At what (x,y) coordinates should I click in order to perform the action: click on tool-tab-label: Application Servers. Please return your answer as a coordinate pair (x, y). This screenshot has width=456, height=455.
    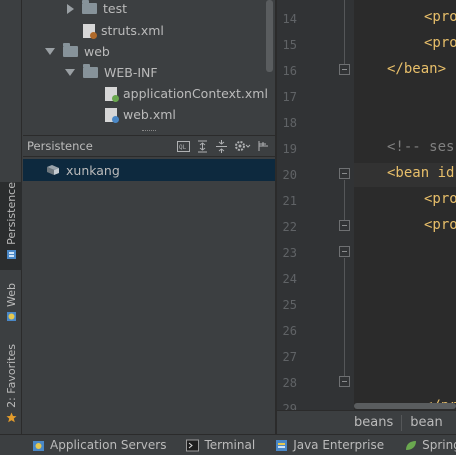
    Looking at the image, I should click on (108, 445).